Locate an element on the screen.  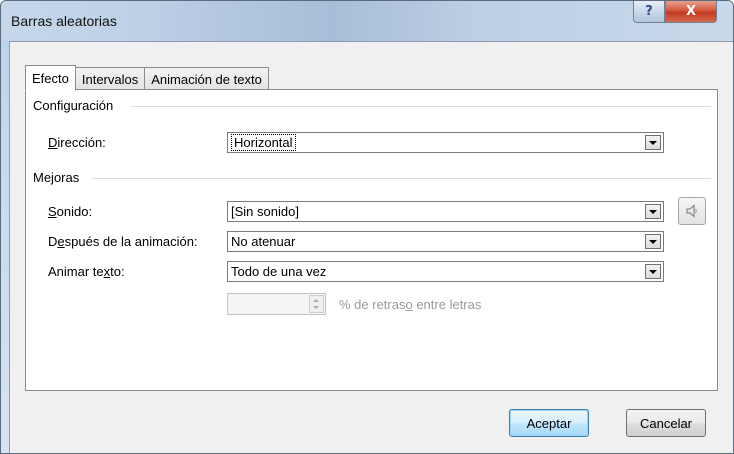
sonido-combobox: [Sin sonido] is located at coordinates (445, 211).